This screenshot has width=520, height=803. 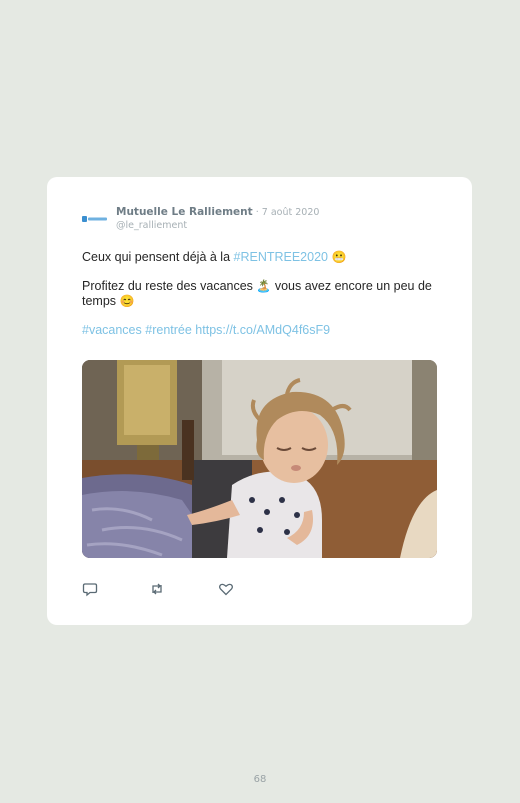 I want to click on tweet-date: 7 août 2020, so click(x=291, y=212).